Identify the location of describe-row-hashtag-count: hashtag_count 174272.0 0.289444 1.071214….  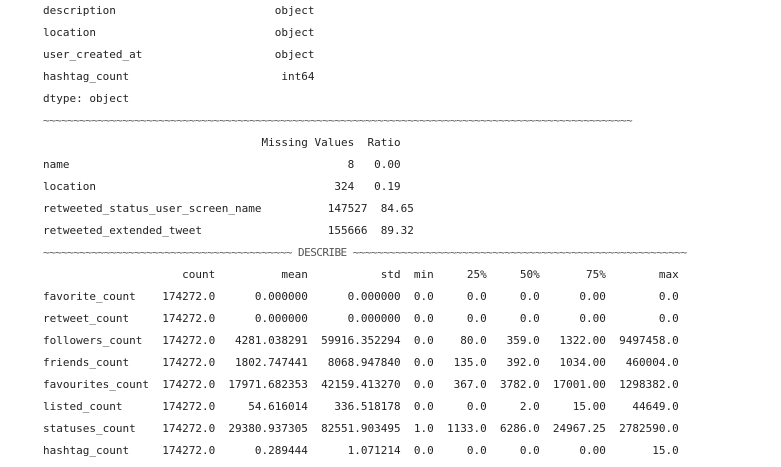
(361, 450).